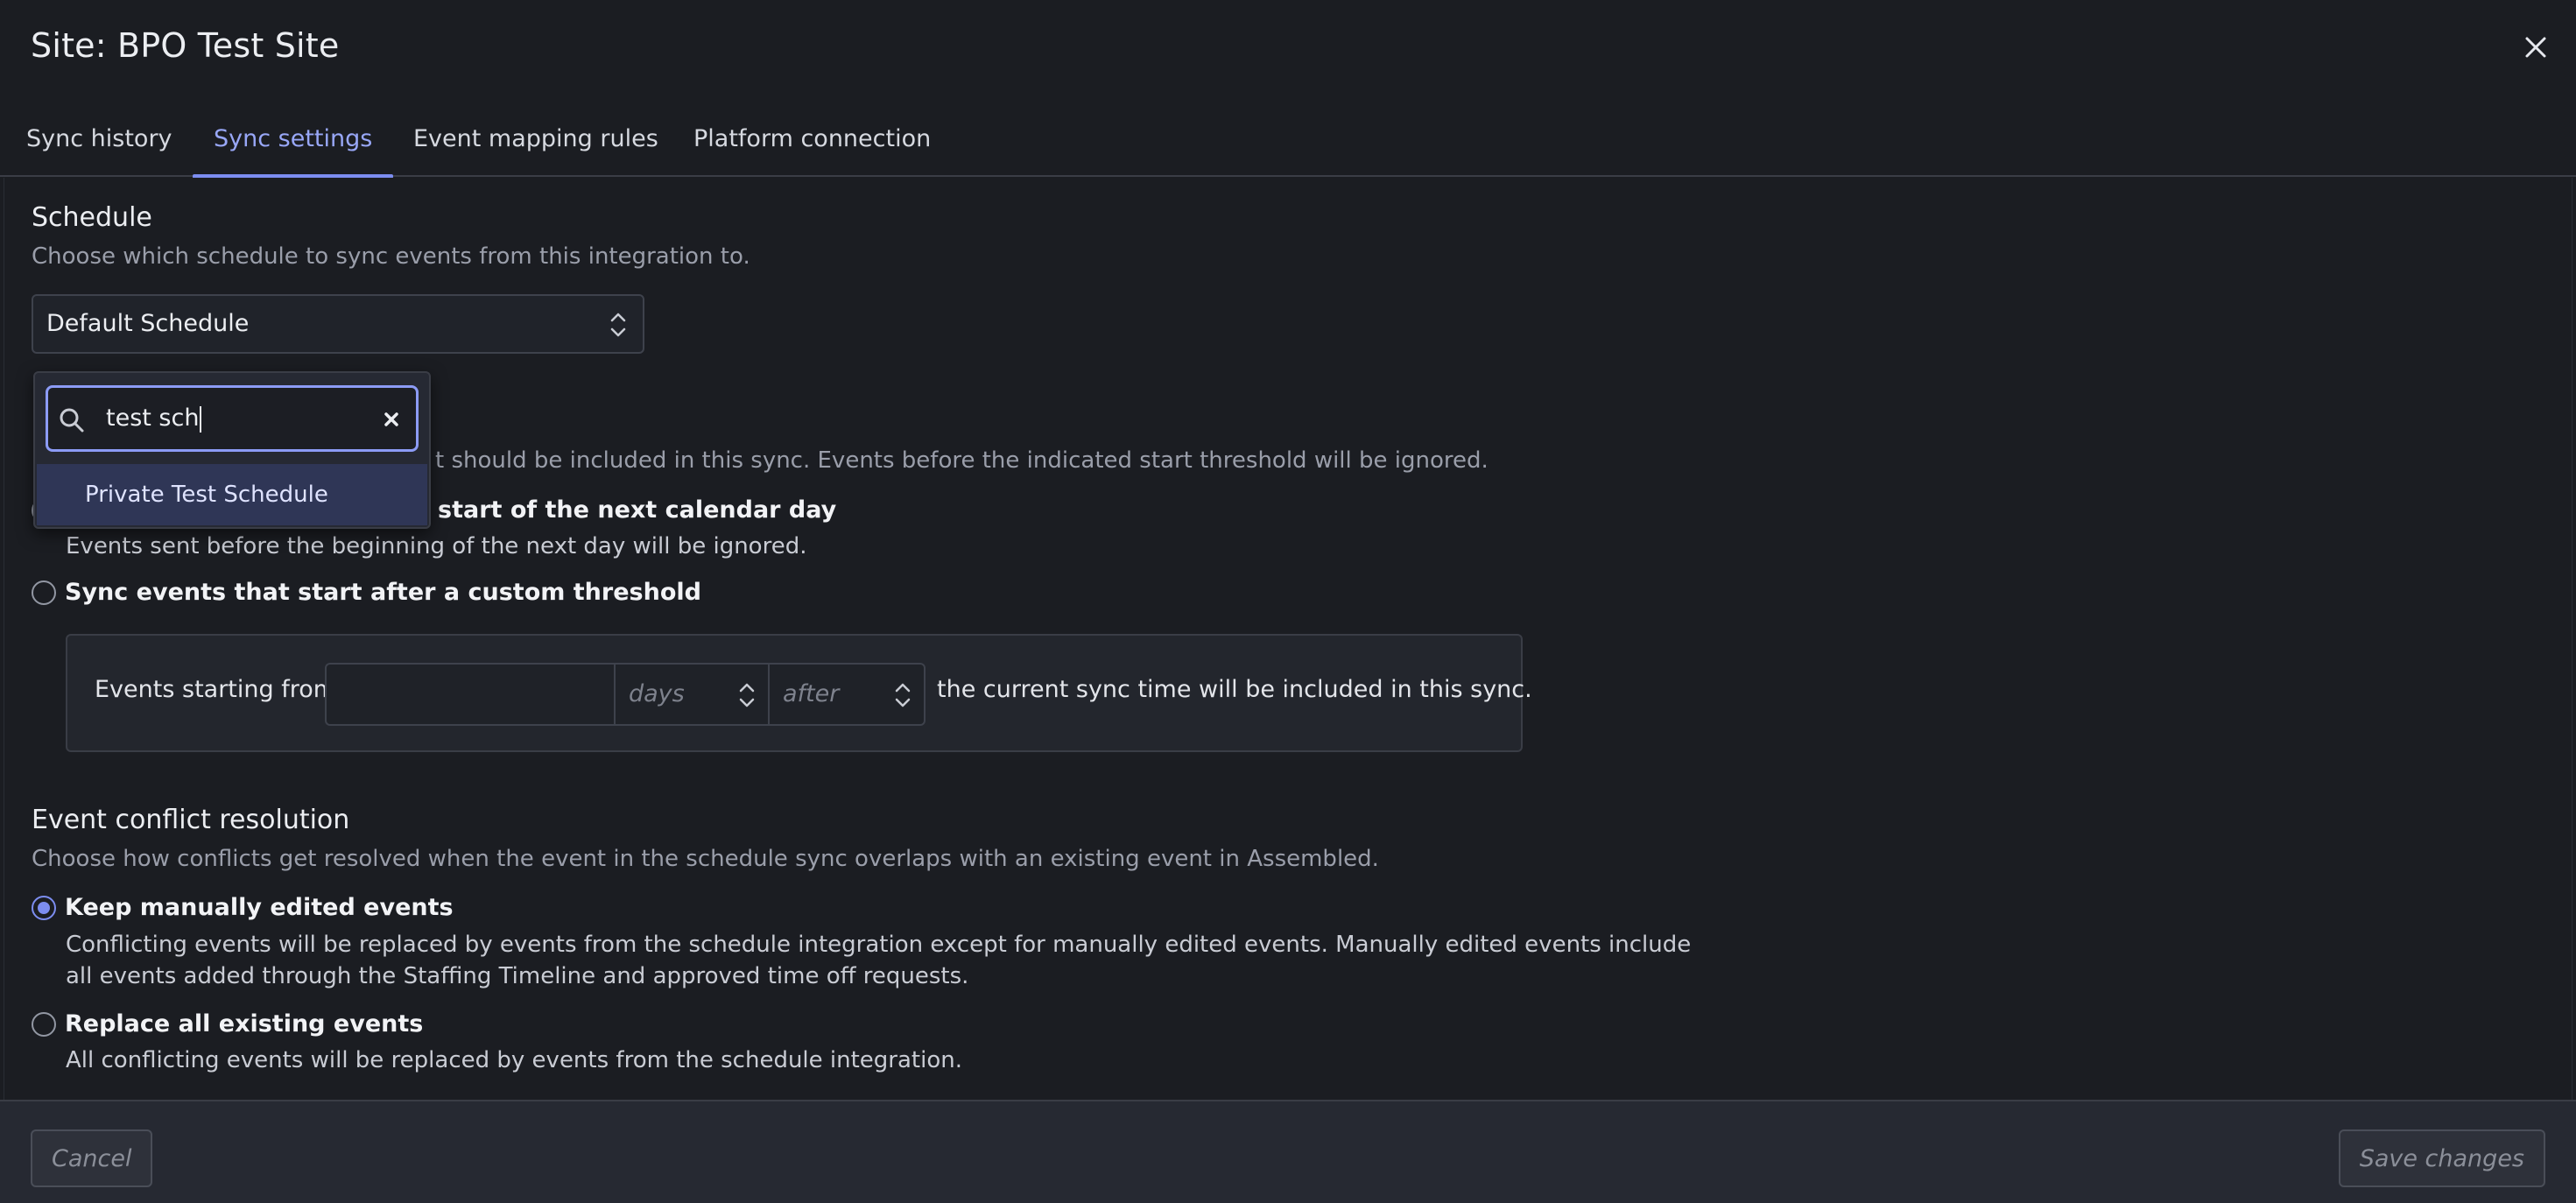  What do you see at coordinates (92, 1158) in the screenshot?
I see `cancel-button: Cancel` at bounding box center [92, 1158].